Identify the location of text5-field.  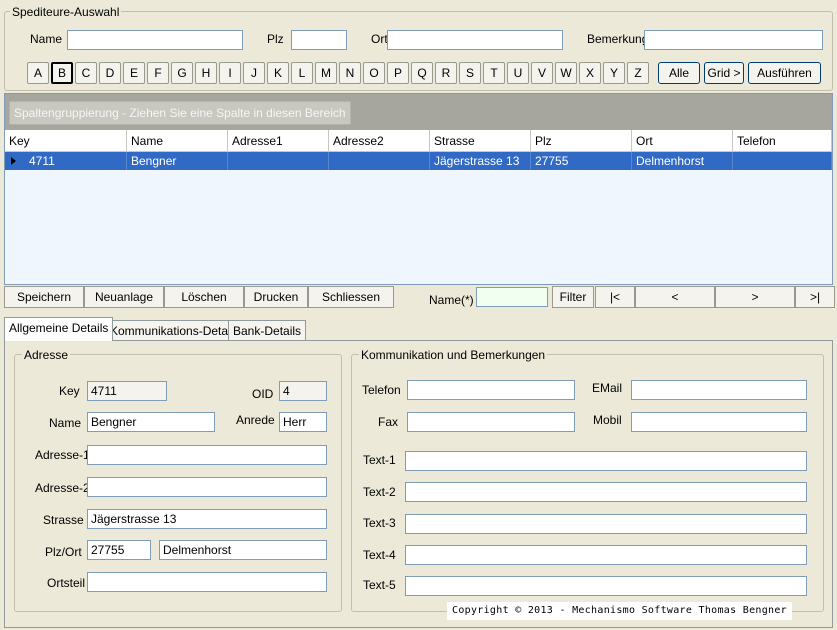
(606, 586).